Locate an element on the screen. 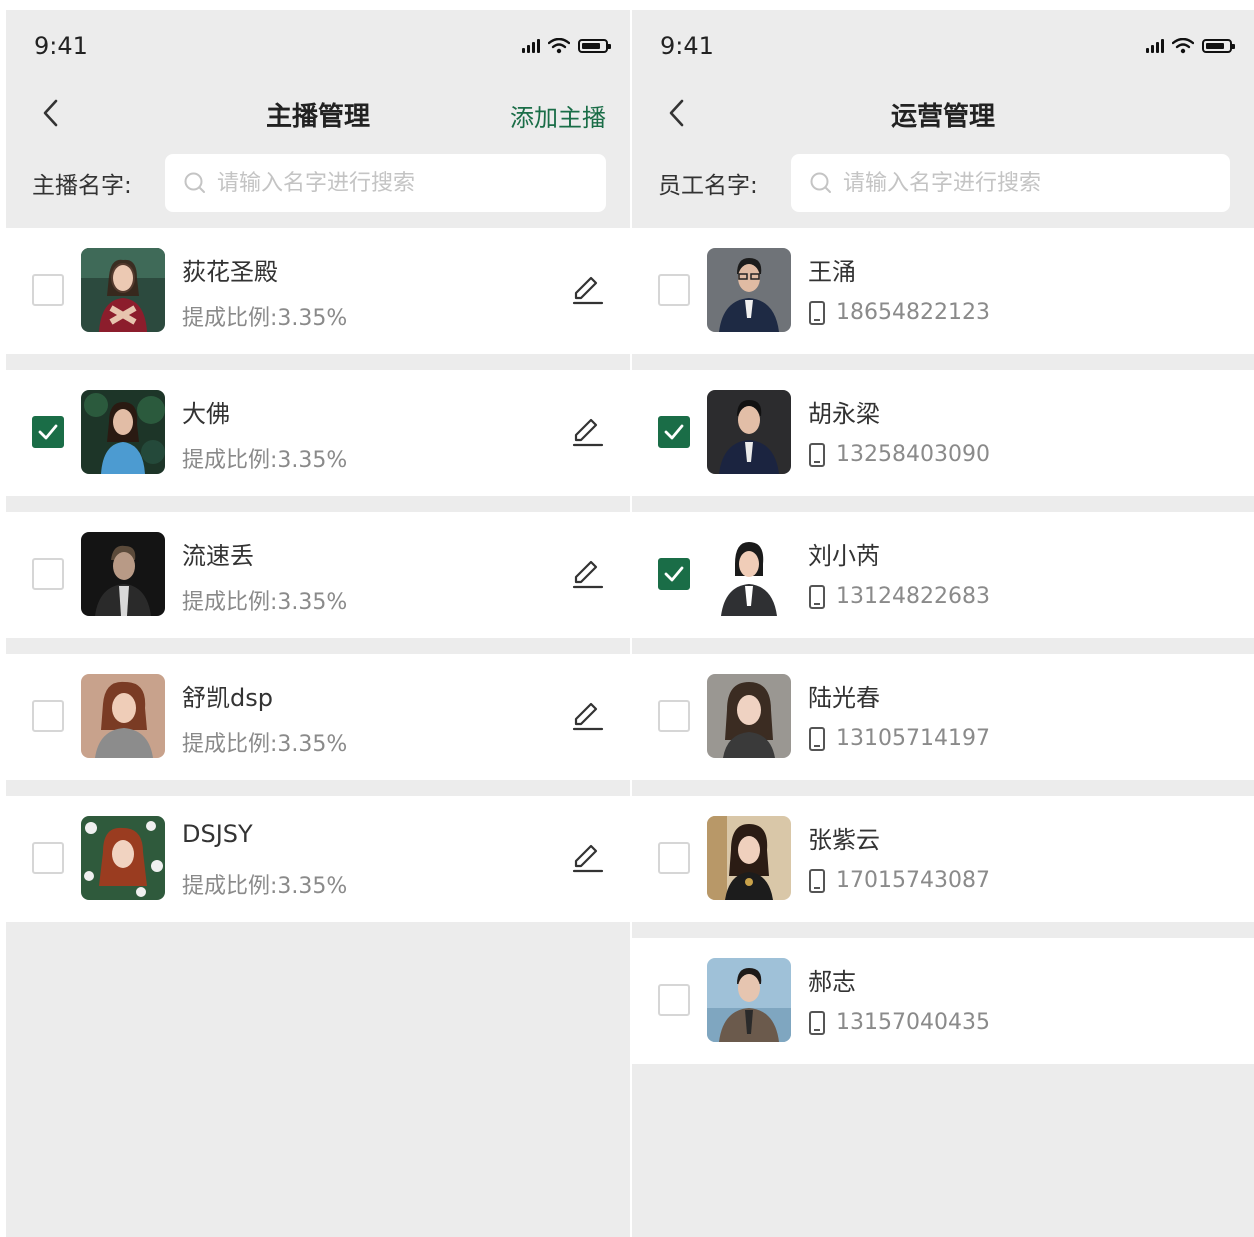 This screenshot has width=1254, height=1237. streamer-name: 舒凯dsp is located at coordinates (227, 698).